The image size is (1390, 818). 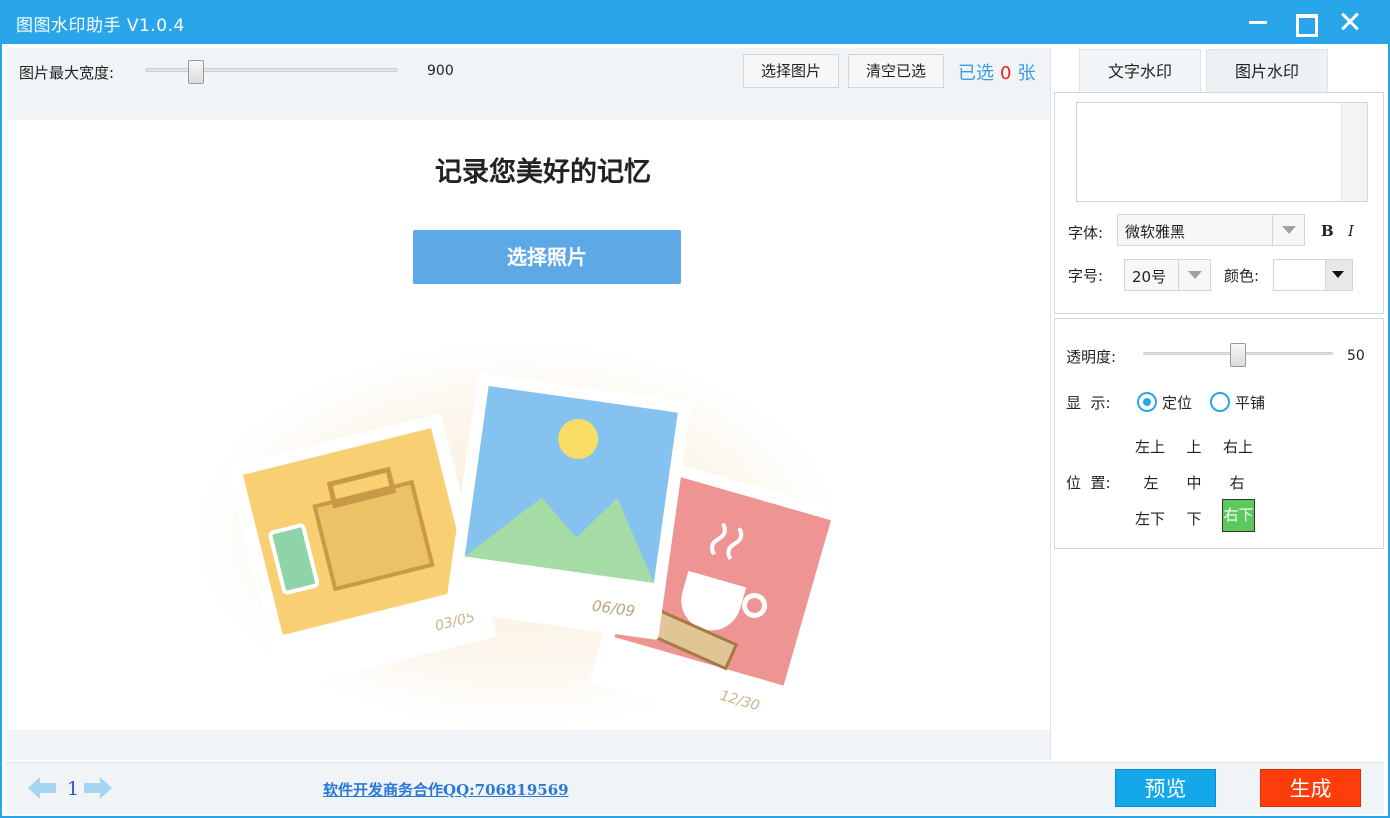 I want to click on position-bottom-left: 左下, so click(x=1150, y=518).